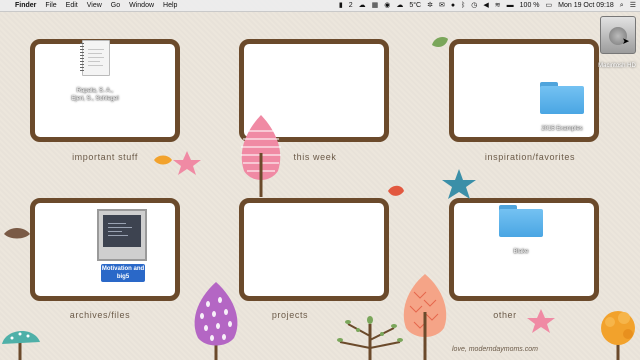  Describe the element at coordinates (530, 5) in the screenshot. I see `battery-percent: 100 %` at that location.